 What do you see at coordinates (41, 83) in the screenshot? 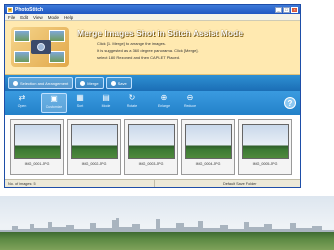
I see `tab-selection-arrangement: Selection and Arrangement` at bounding box center [41, 83].